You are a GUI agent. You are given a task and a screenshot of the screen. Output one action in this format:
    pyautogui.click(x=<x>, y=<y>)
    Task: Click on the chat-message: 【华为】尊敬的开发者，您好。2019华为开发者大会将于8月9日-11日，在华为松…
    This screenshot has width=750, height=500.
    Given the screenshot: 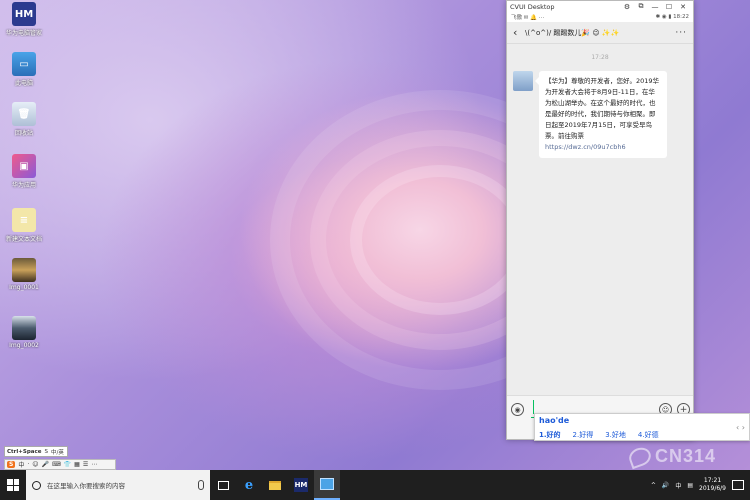 What is the action you would take?
    pyautogui.click(x=600, y=114)
    